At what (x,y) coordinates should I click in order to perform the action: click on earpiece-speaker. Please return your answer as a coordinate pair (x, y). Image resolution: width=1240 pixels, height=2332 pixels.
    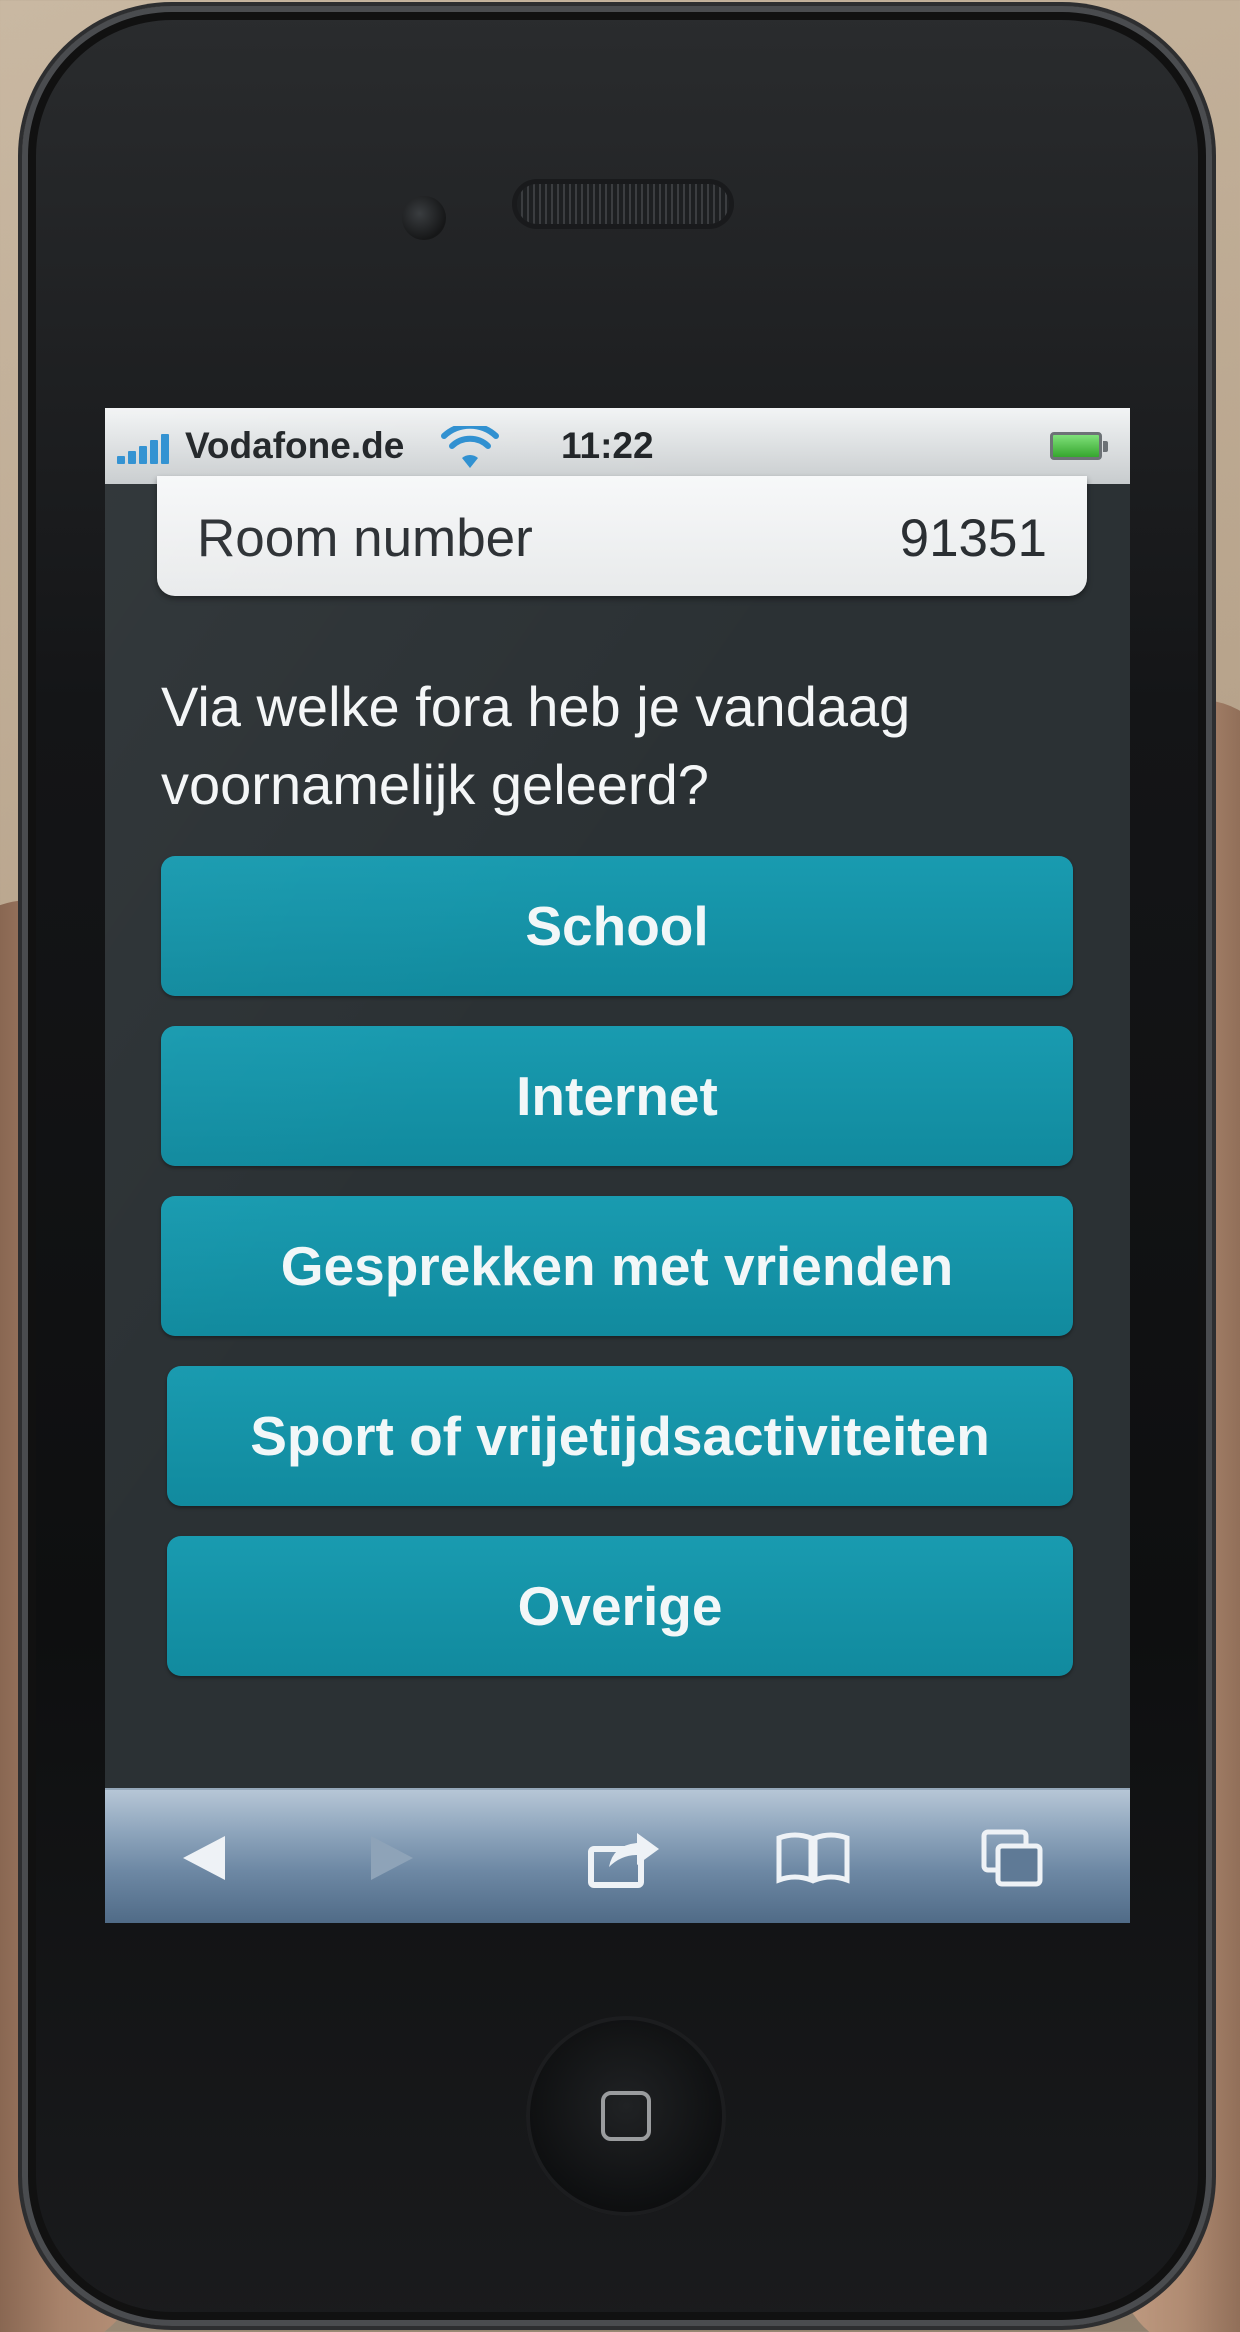
    Looking at the image, I should click on (623, 204).